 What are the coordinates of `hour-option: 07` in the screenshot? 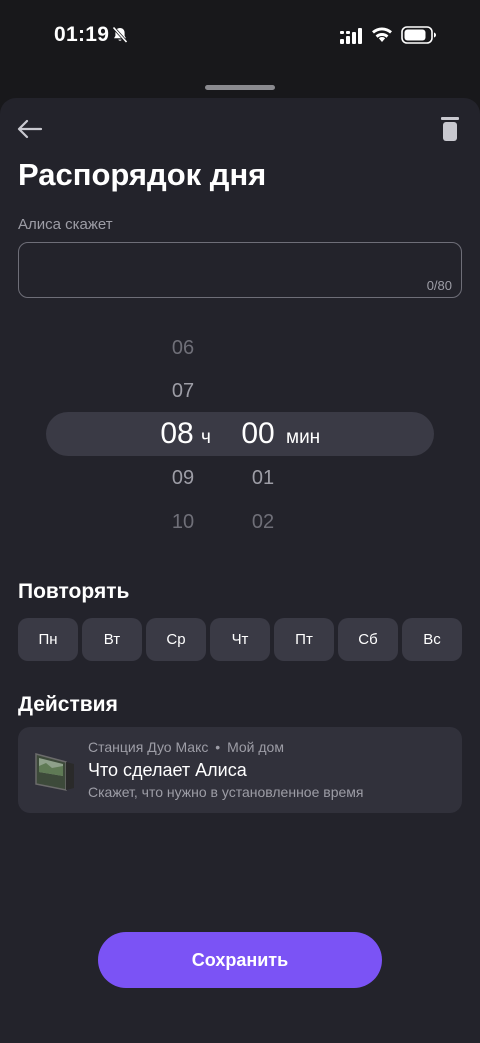 It's located at (183, 391).